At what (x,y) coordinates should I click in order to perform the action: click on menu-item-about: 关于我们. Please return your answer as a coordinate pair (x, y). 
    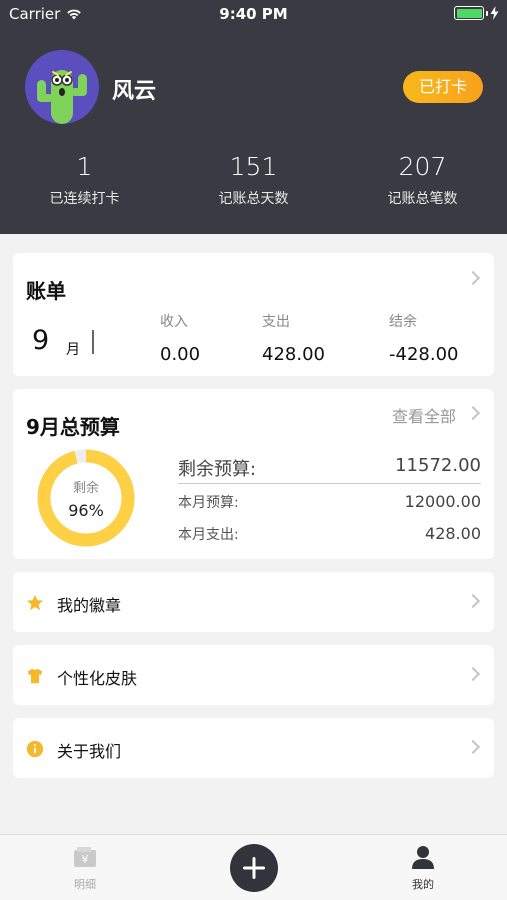
    Looking at the image, I should click on (253, 748).